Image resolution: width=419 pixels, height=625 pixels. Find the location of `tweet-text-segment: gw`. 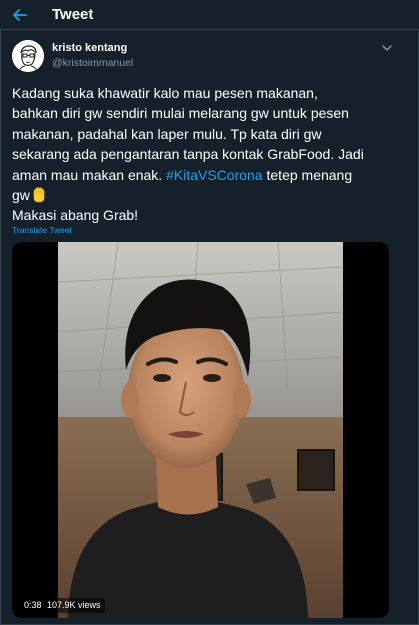

tweet-text-segment: gw is located at coordinates (21, 194).